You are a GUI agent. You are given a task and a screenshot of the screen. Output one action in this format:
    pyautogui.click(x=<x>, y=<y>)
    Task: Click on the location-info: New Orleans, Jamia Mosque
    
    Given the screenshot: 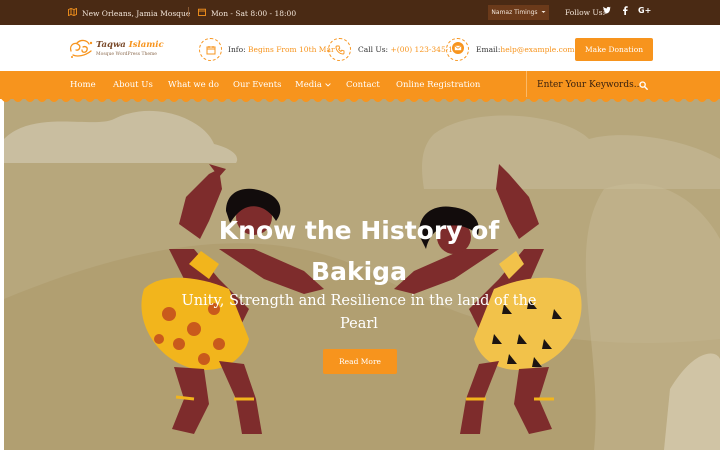 What is the action you would take?
    pyautogui.click(x=129, y=12)
    